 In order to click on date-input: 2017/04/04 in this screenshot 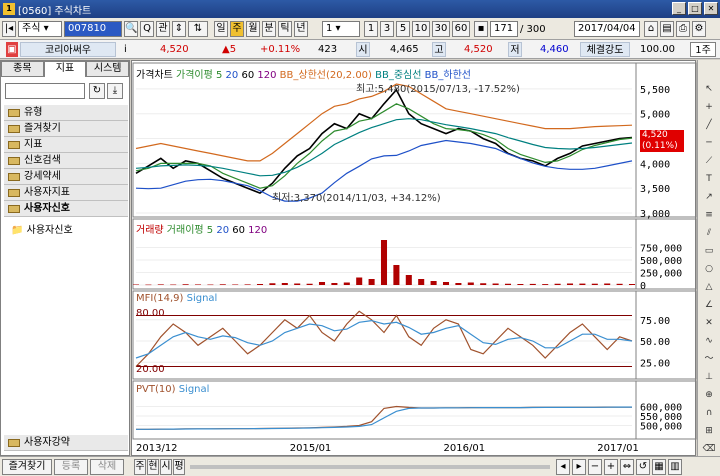, I will do `click(607, 29)`.